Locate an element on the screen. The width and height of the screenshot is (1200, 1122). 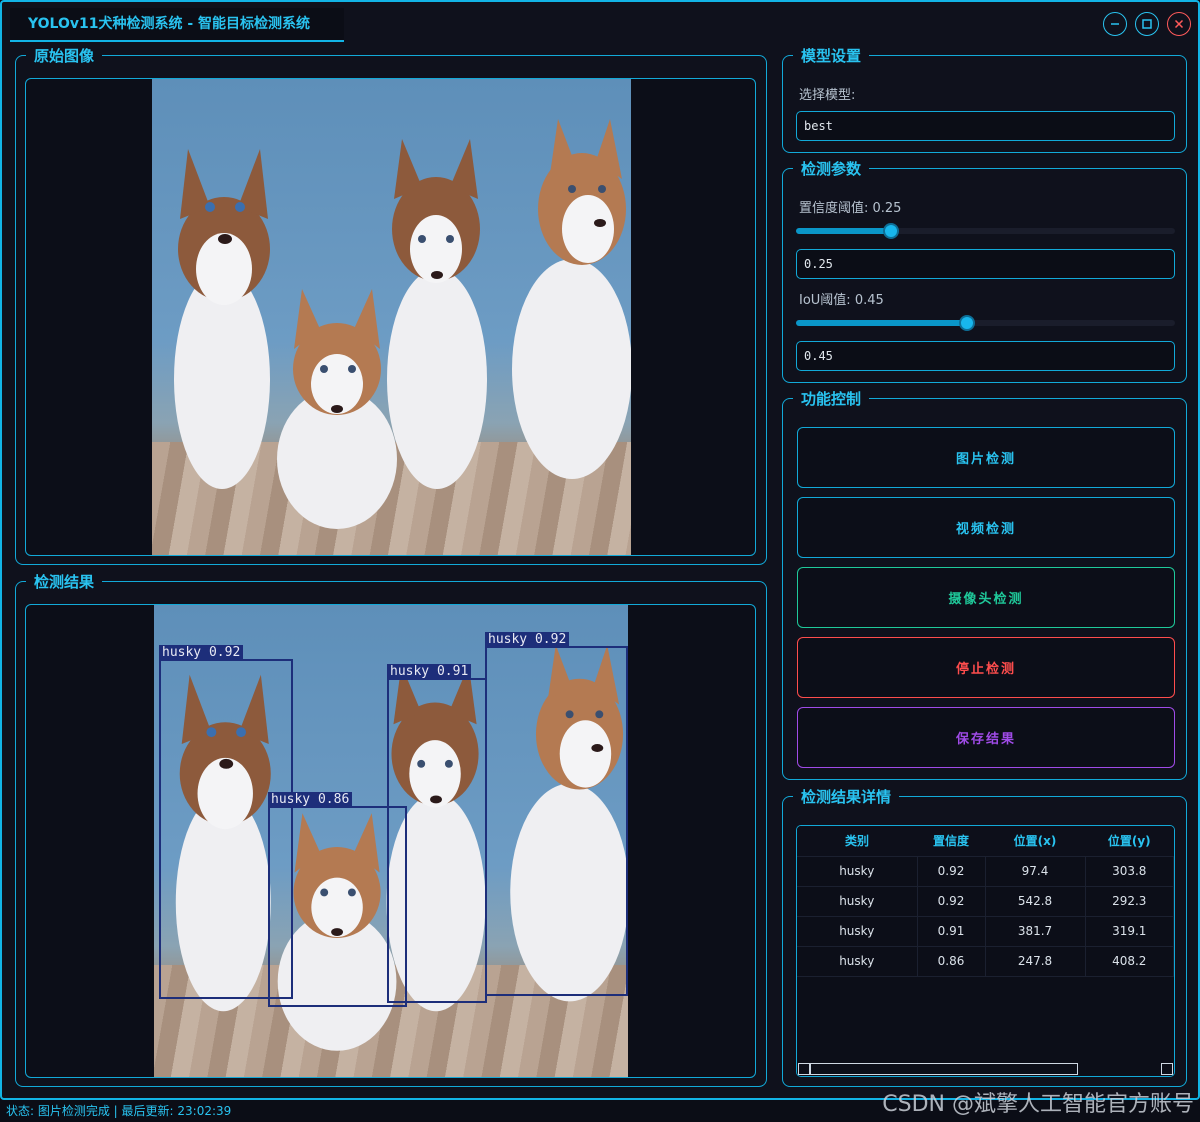
iou-input: 0.45 is located at coordinates (985, 356).